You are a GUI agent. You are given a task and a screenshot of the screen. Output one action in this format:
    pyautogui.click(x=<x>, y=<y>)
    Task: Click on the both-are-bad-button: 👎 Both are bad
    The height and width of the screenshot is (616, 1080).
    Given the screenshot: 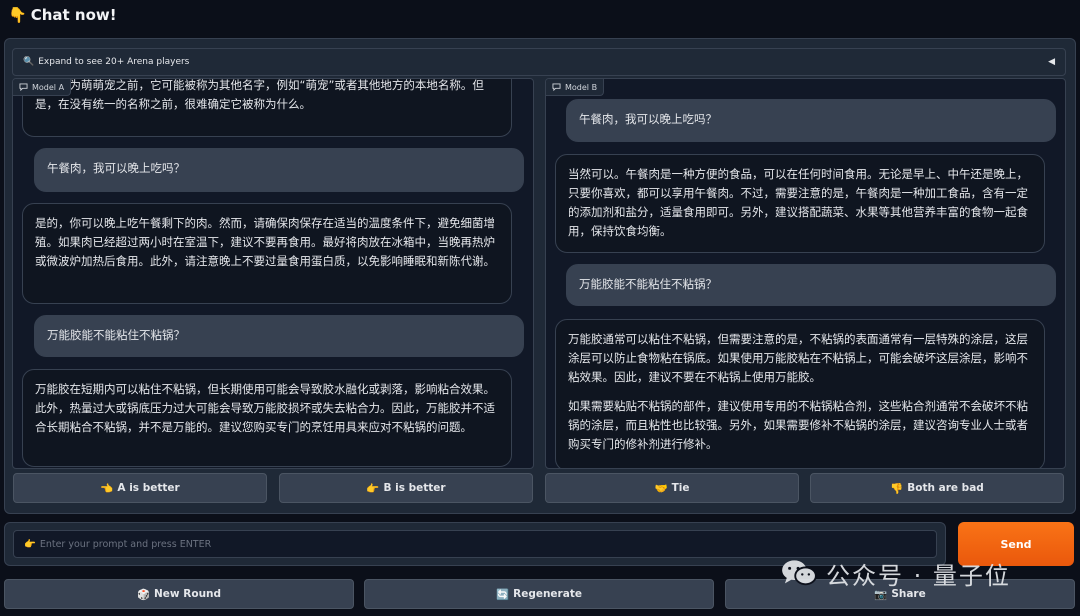 What is the action you would take?
    pyautogui.click(x=937, y=488)
    